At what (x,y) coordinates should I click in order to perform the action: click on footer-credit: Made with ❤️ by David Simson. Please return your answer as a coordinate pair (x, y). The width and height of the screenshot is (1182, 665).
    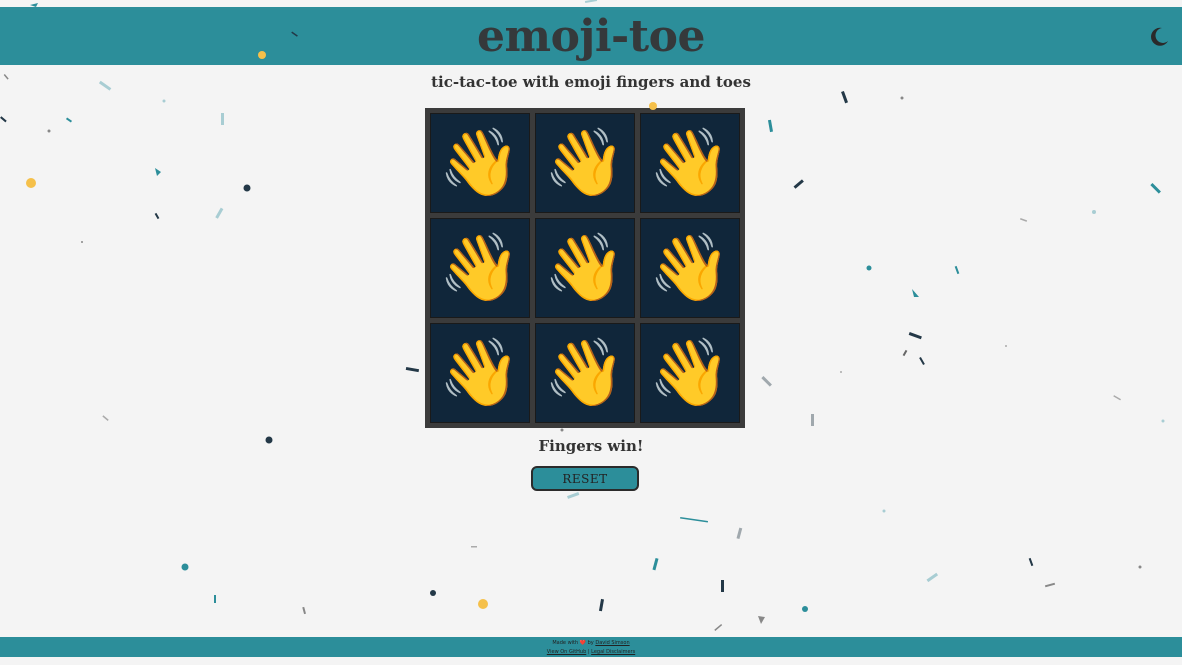
    Looking at the image, I should click on (591, 643).